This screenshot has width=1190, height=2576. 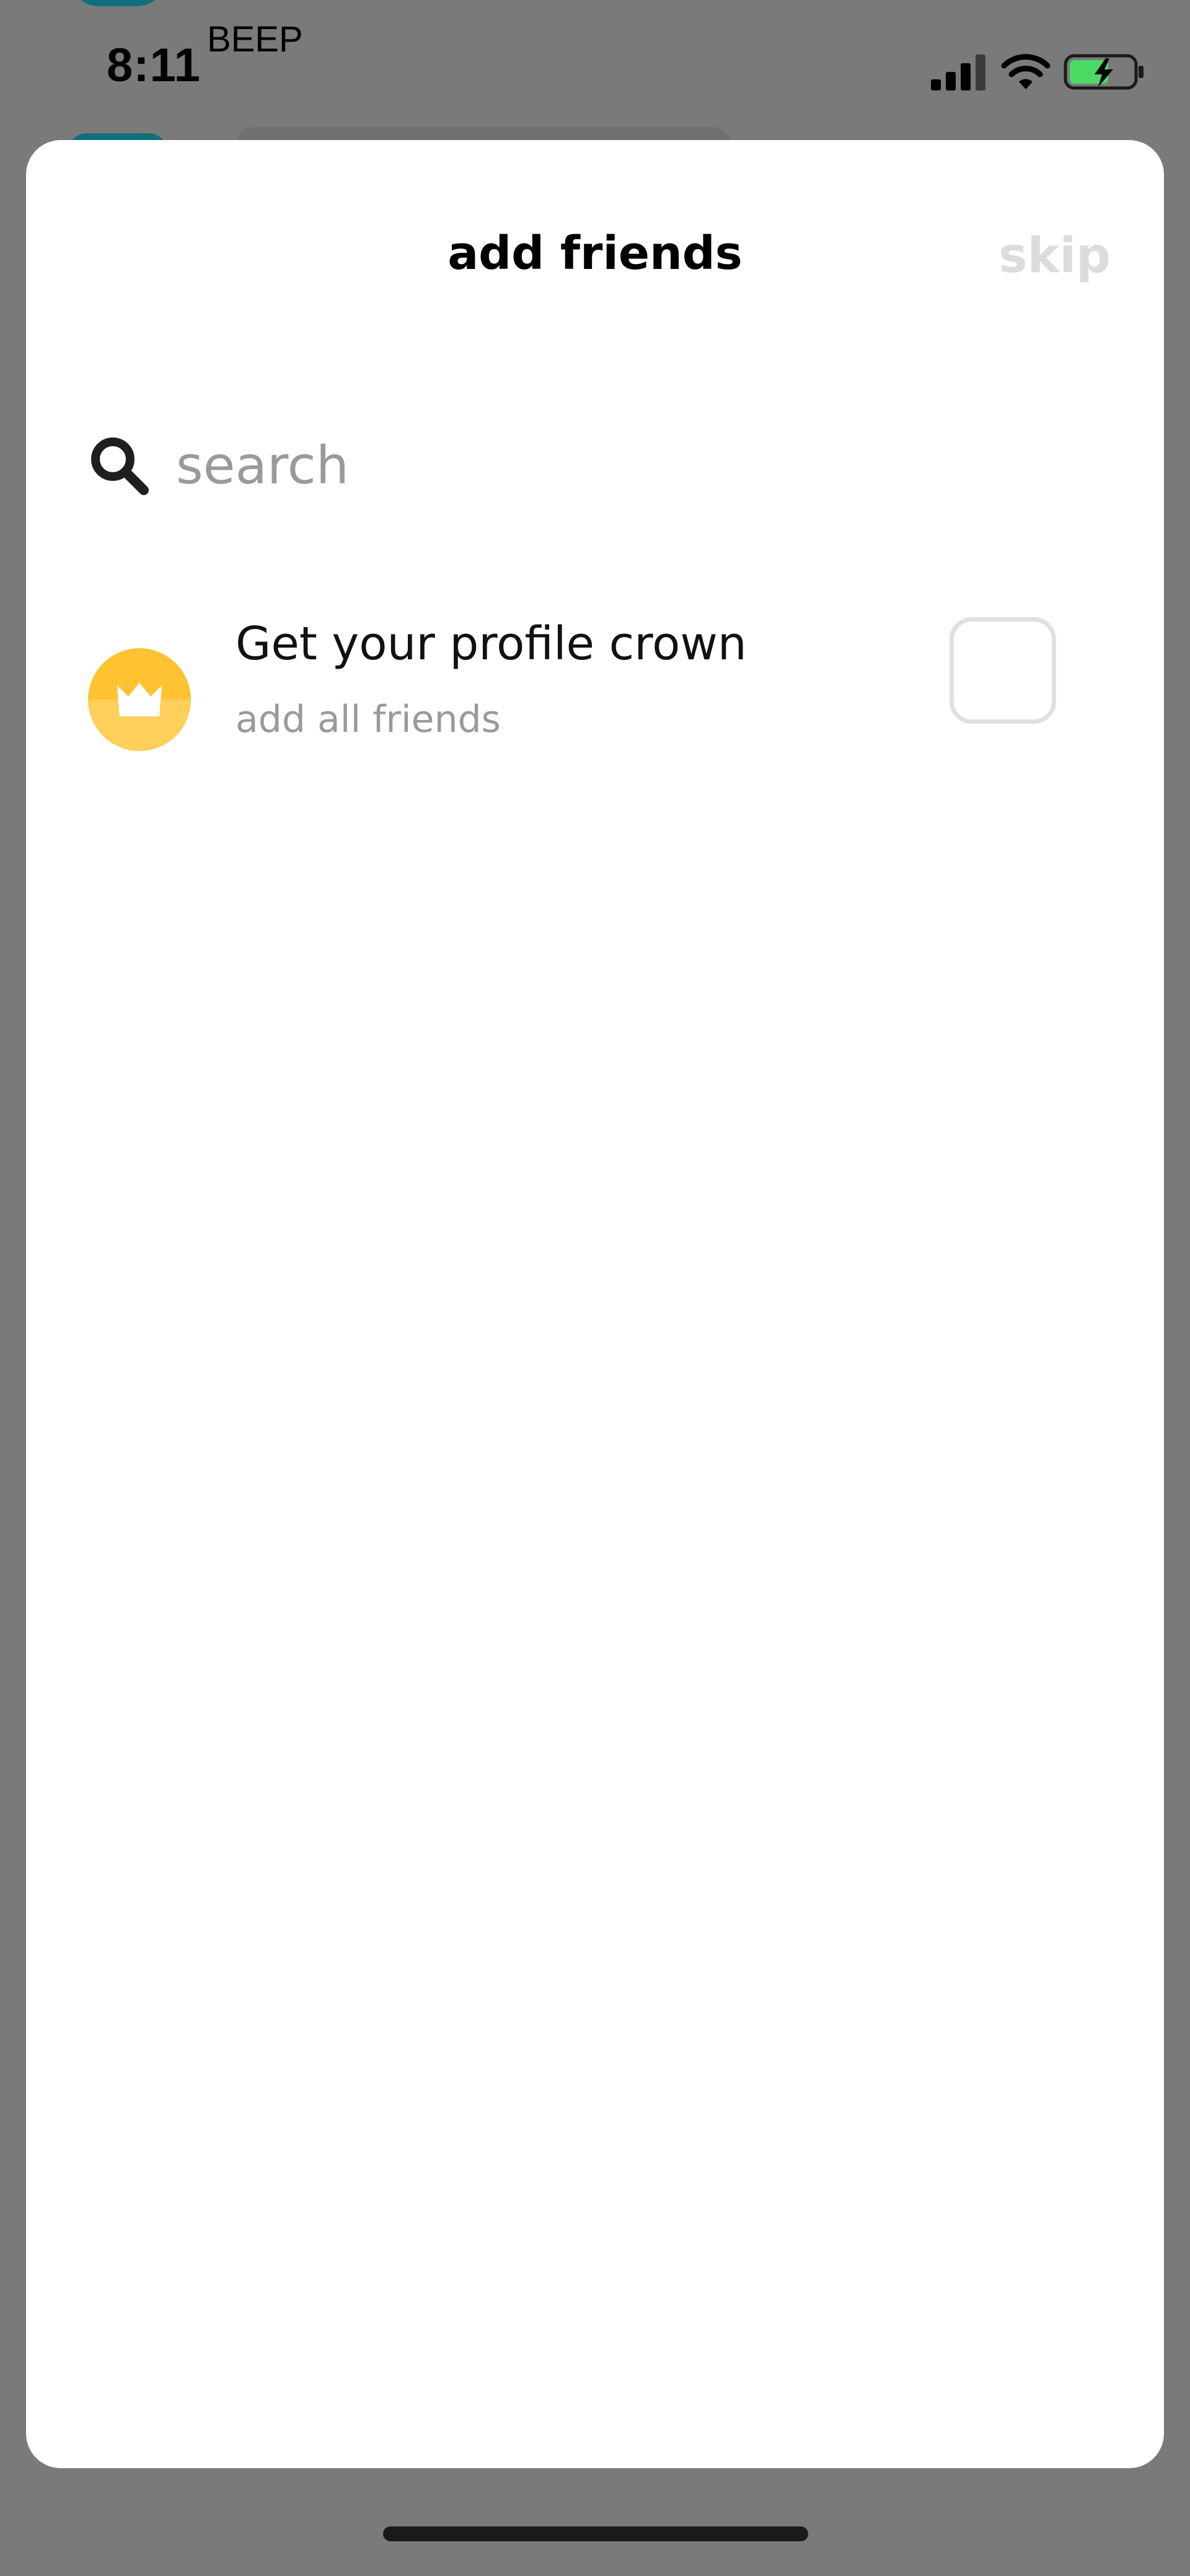 What do you see at coordinates (255, 39) in the screenshot?
I see `carrier-label: BEEP` at bounding box center [255, 39].